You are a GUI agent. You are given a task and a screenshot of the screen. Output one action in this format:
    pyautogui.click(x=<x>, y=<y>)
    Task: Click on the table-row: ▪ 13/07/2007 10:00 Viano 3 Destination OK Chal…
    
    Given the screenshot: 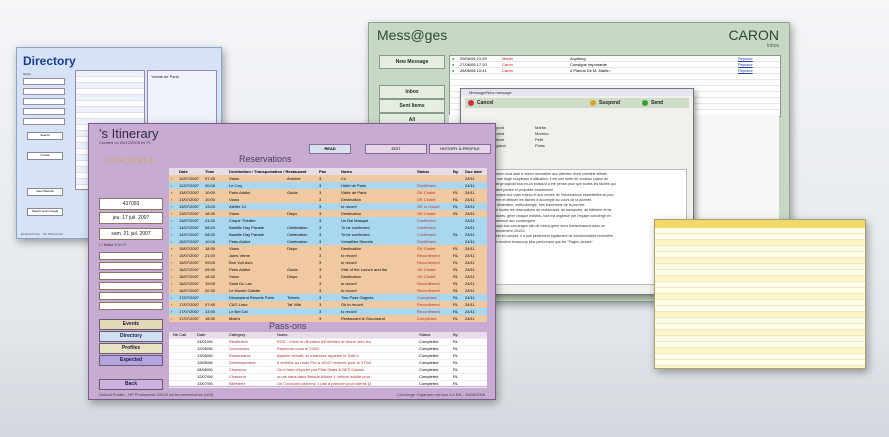 What is the action you would take?
    pyautogui.click(x=328, y=199)
    